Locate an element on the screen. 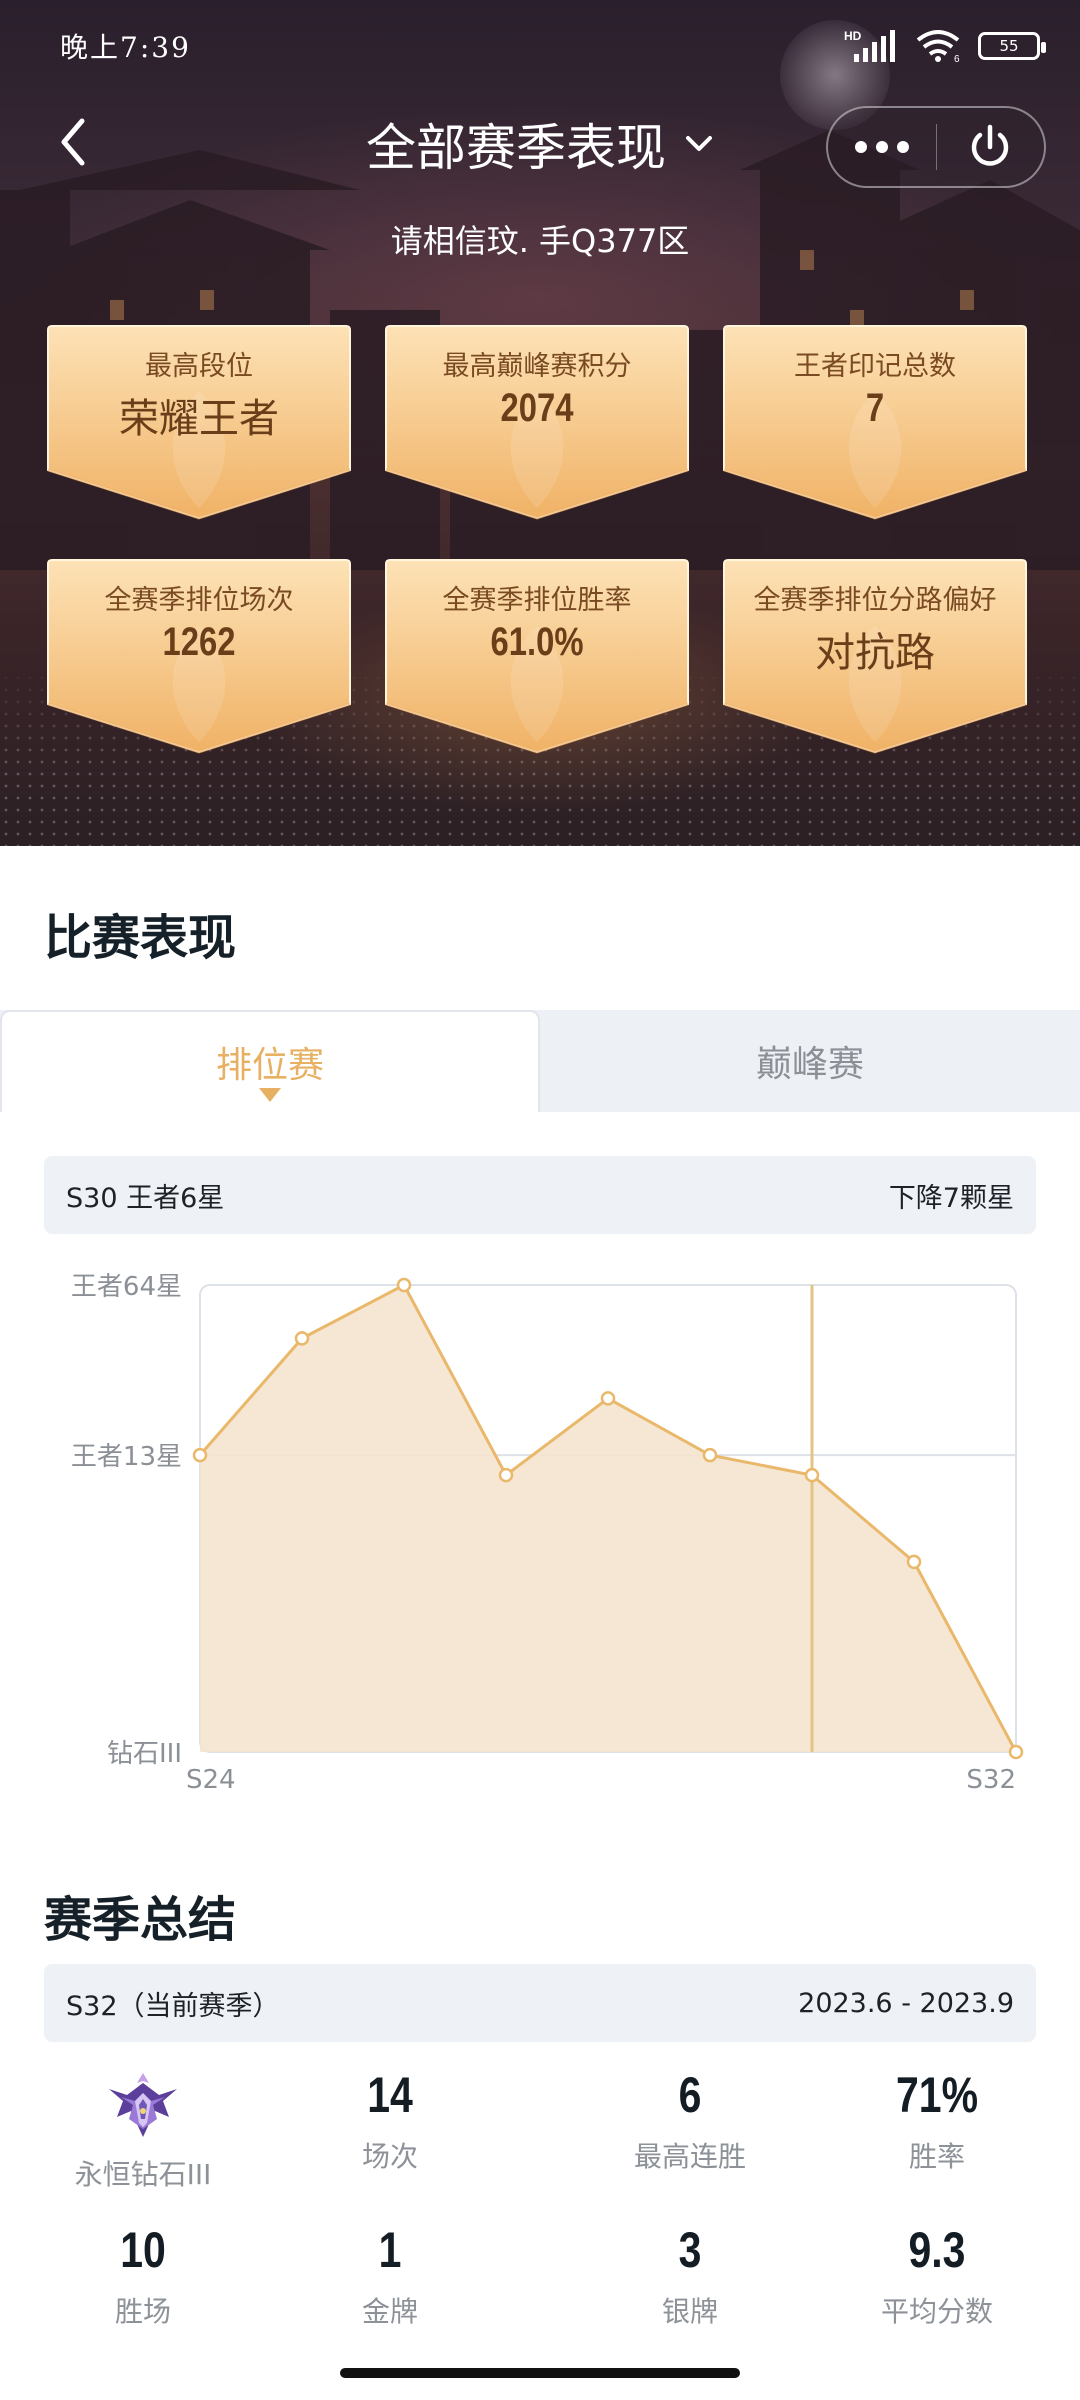 The height and width of the screenshot is (2400, 1080). chevron-left-icon is located at coordinates (73, 142).